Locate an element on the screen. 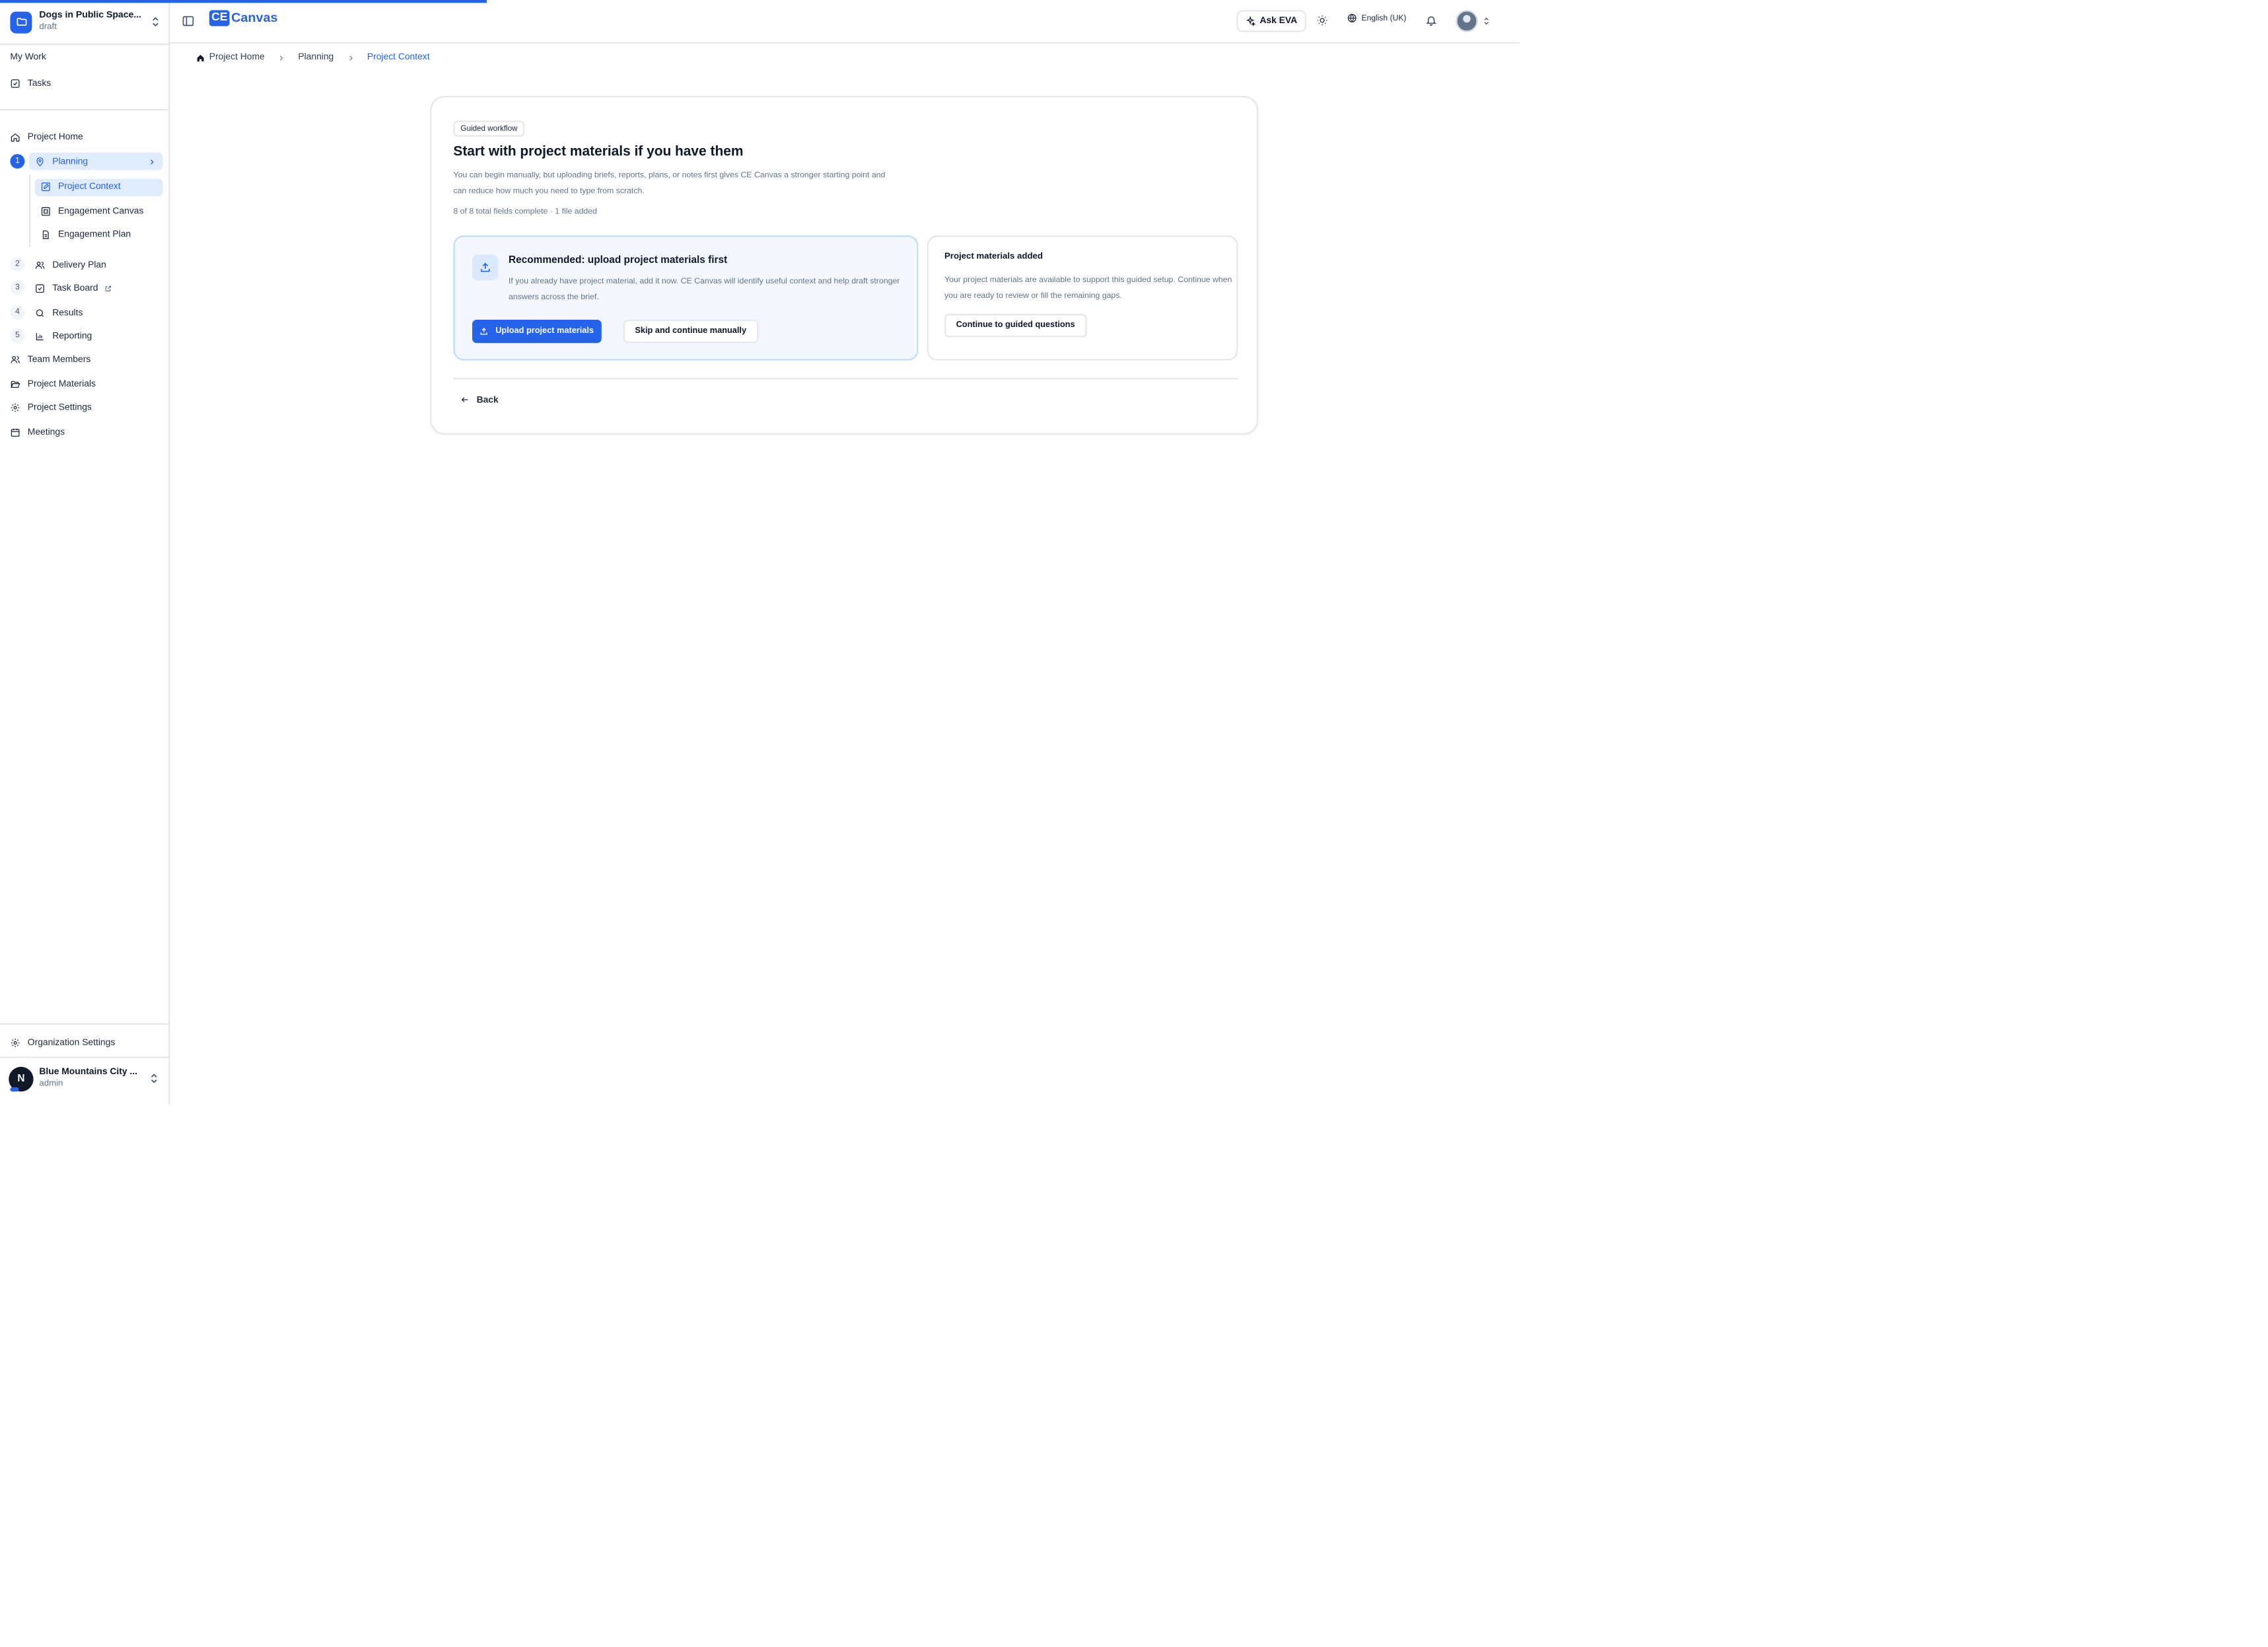  external-link-icon is located at coordinates (107, 288).